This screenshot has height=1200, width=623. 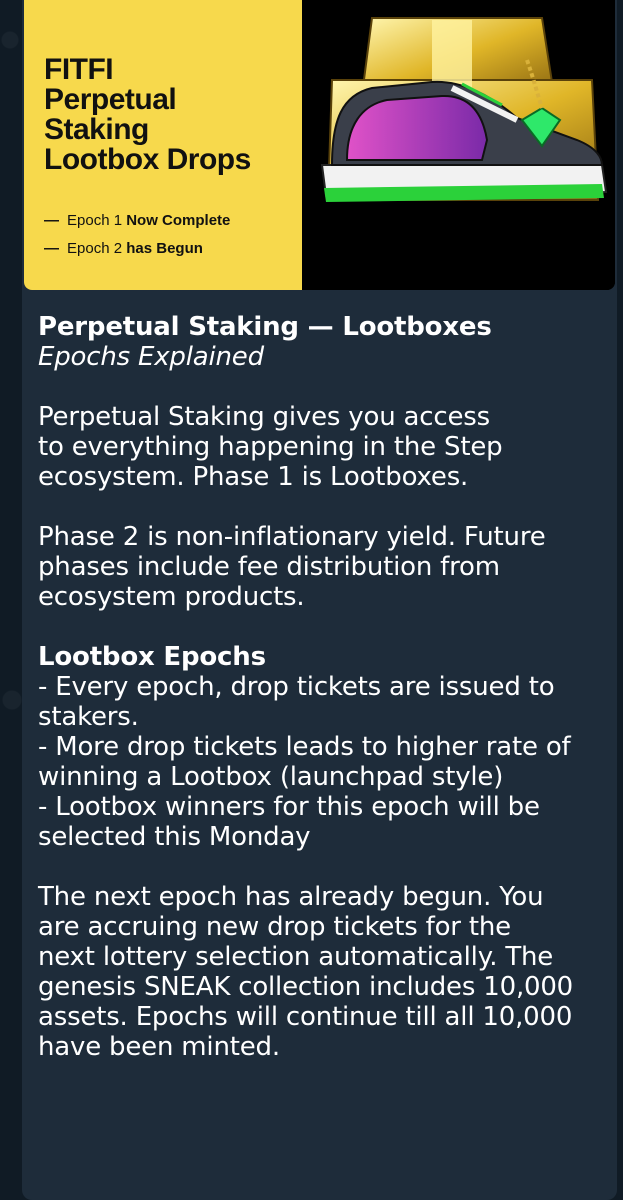 I want to click on image-title: FITFI Perpetual Staking Lootbox Drops, so click(x=169, y=115).